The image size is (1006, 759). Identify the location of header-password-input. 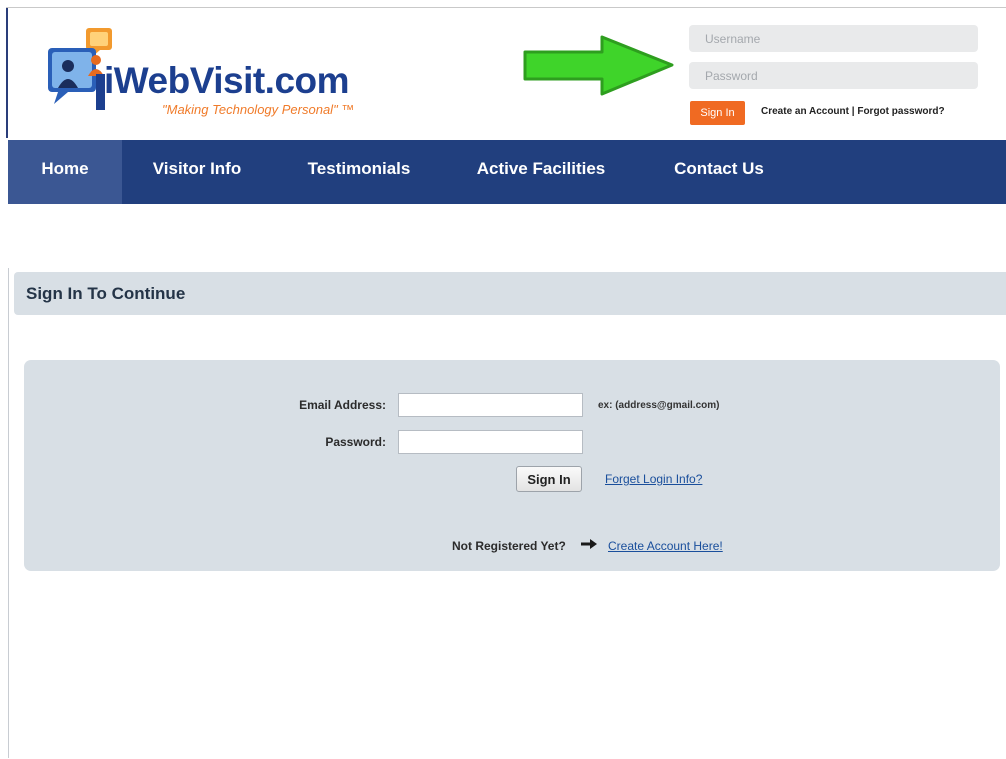
(833, 75).